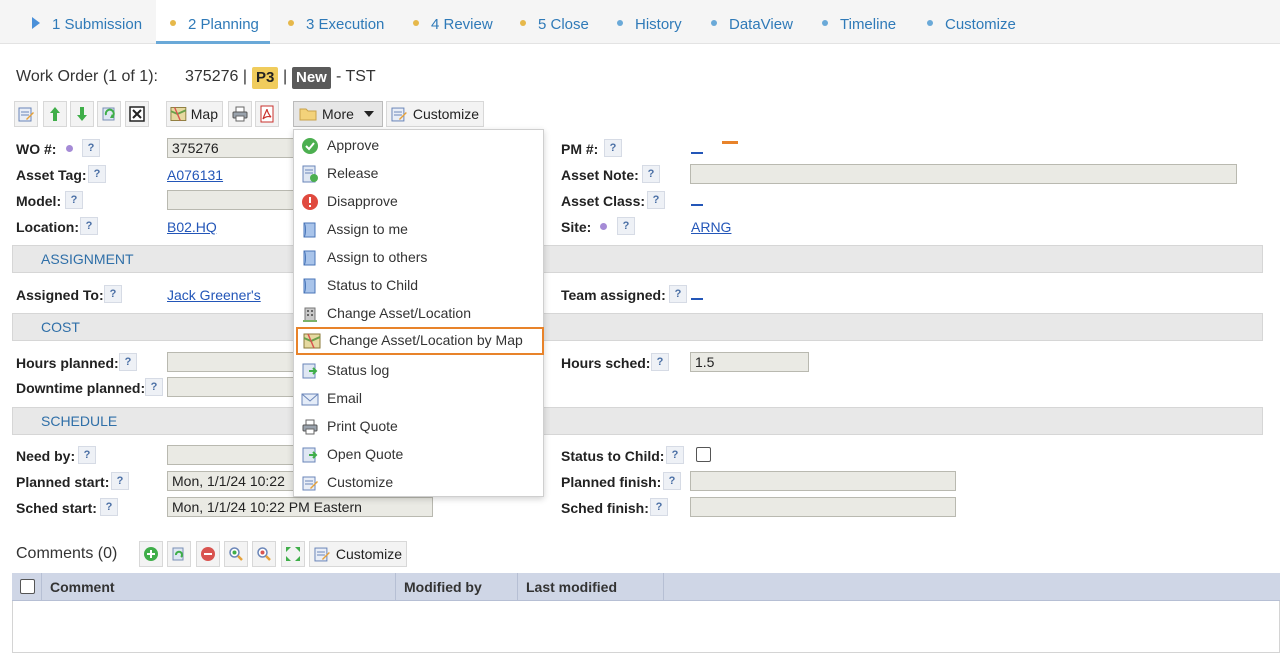 The height and width of the screenshot is (656, 1280). What do you see at coordinates (232, 455) in the screenshot?
I see `need-by-field` at bounding box center [232, 455].